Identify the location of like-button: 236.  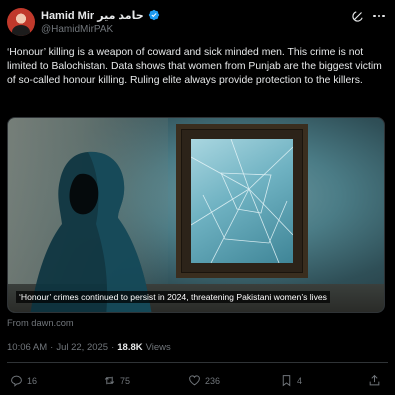
(204, 380).